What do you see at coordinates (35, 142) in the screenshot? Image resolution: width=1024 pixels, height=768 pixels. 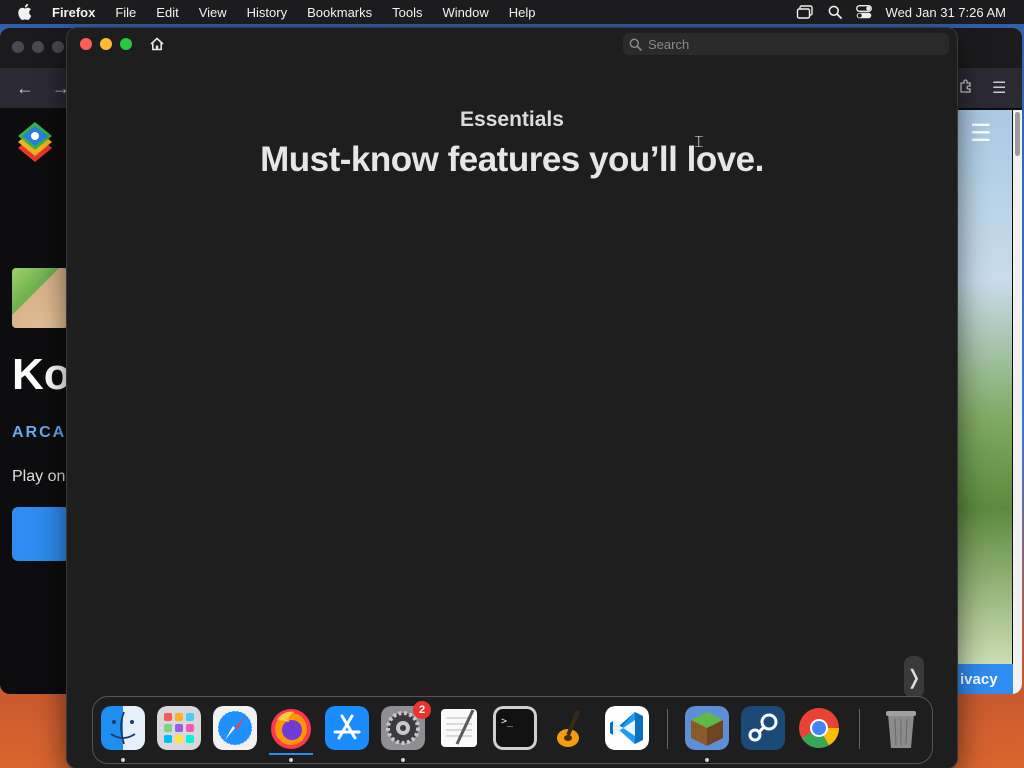 I see `bluestacks-logo` at bounding box center [35, 142].